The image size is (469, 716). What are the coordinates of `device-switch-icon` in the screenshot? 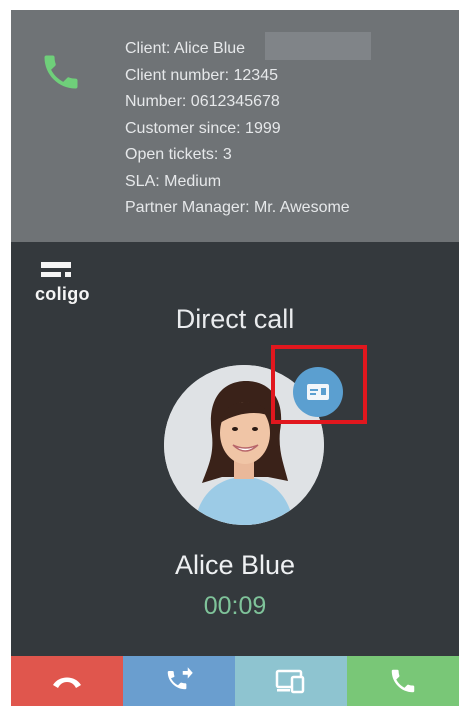 It's located at (290, 681).